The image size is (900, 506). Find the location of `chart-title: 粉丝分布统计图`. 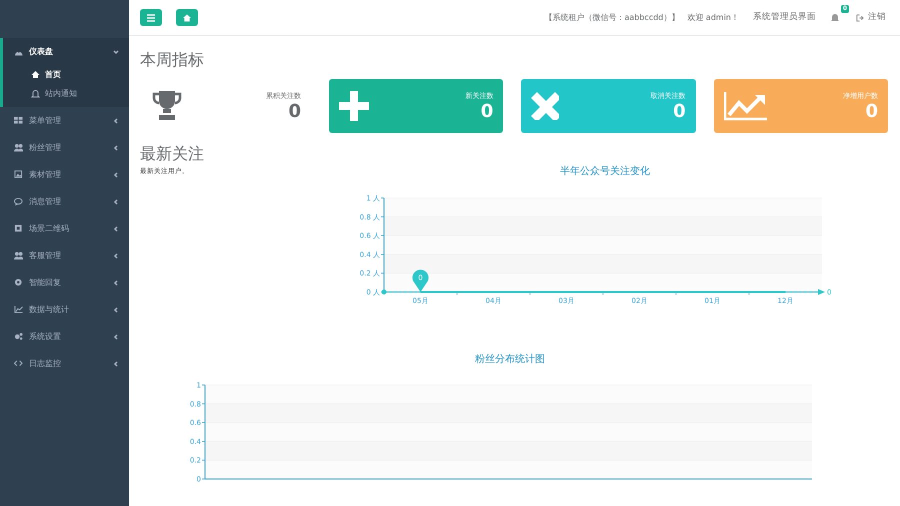

chart-title: 粉丝分布统计图 is located at coordinates (510, 360).